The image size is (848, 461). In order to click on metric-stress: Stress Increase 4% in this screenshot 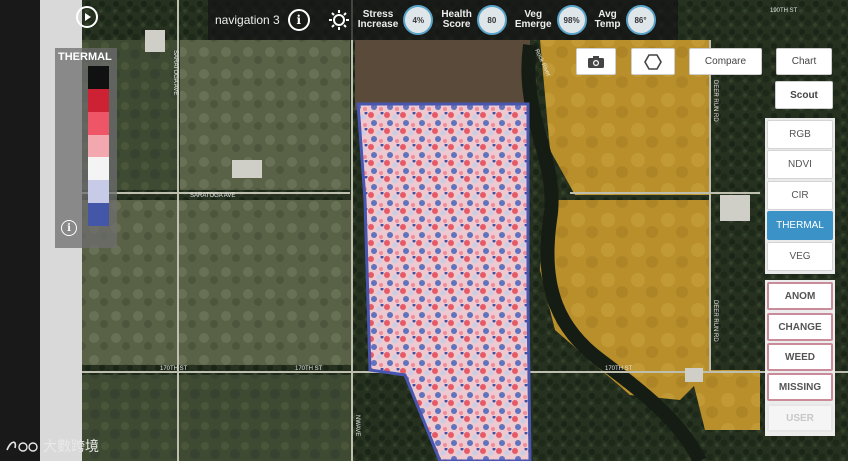, I will do `click(396, 20)`.